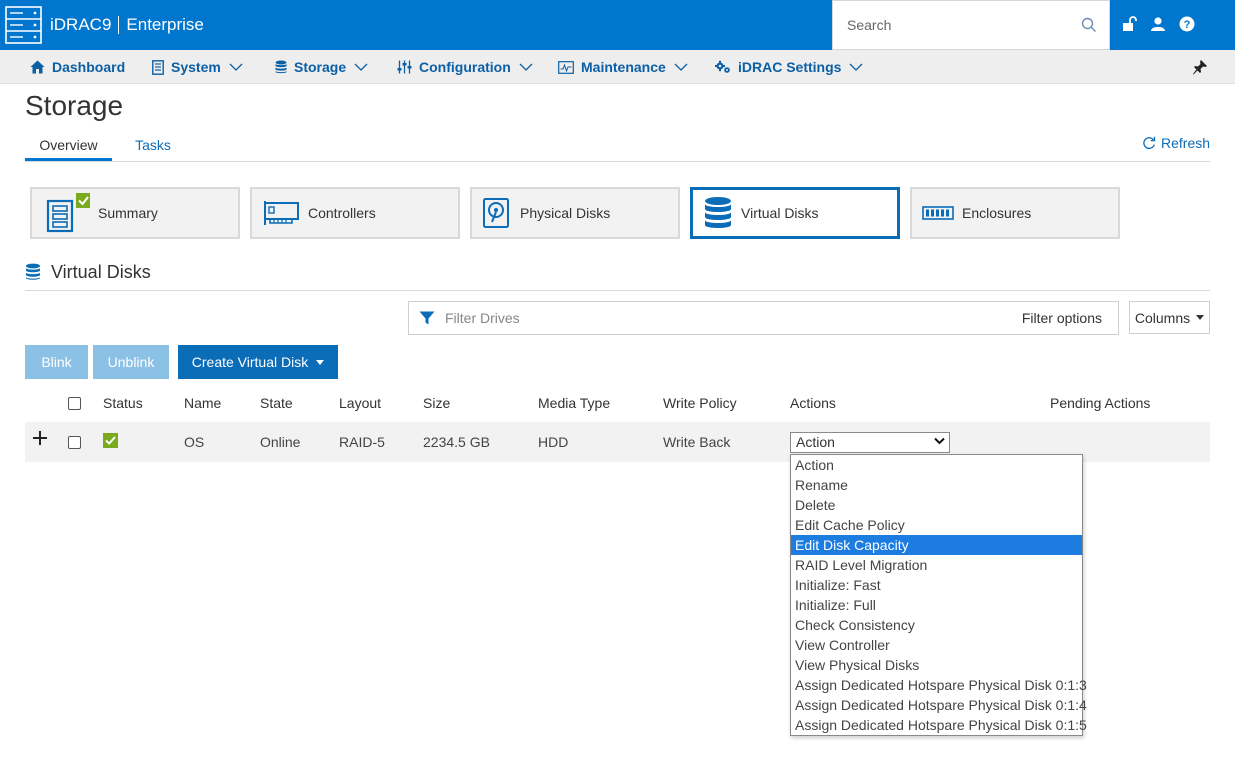 This screenshot has height=757, width=1235. Describe the element at coordinates (936, 605) in the screenshot. I see `action-option: Initialize: Full` at that location.